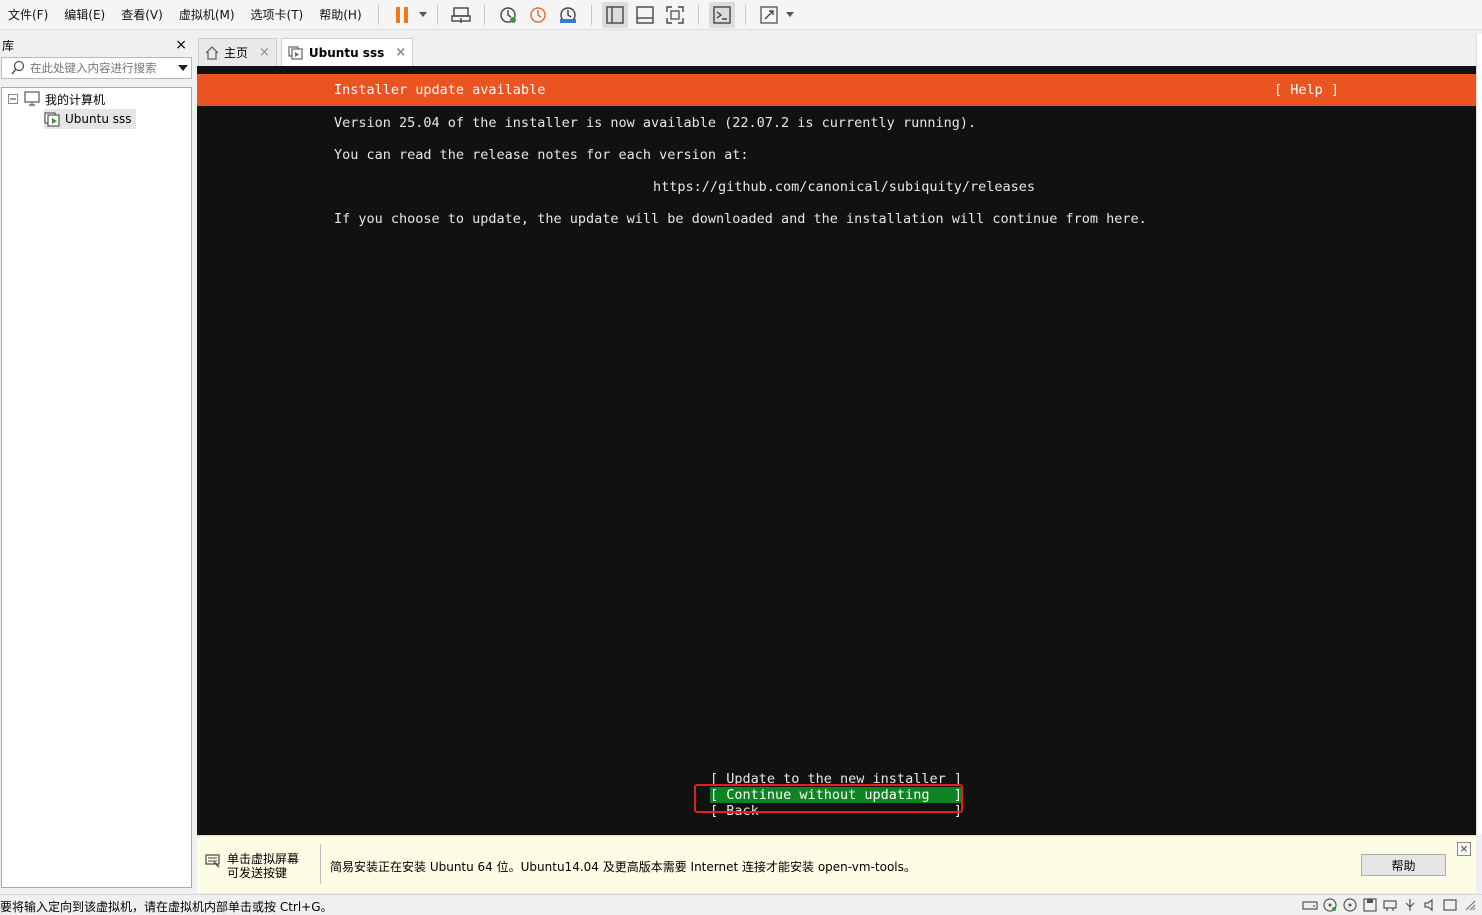 The image size is (1482, 915). Describe the element at coordinates (1469, 904) in the screenshot. I see `resize-grip-icon` at that location.